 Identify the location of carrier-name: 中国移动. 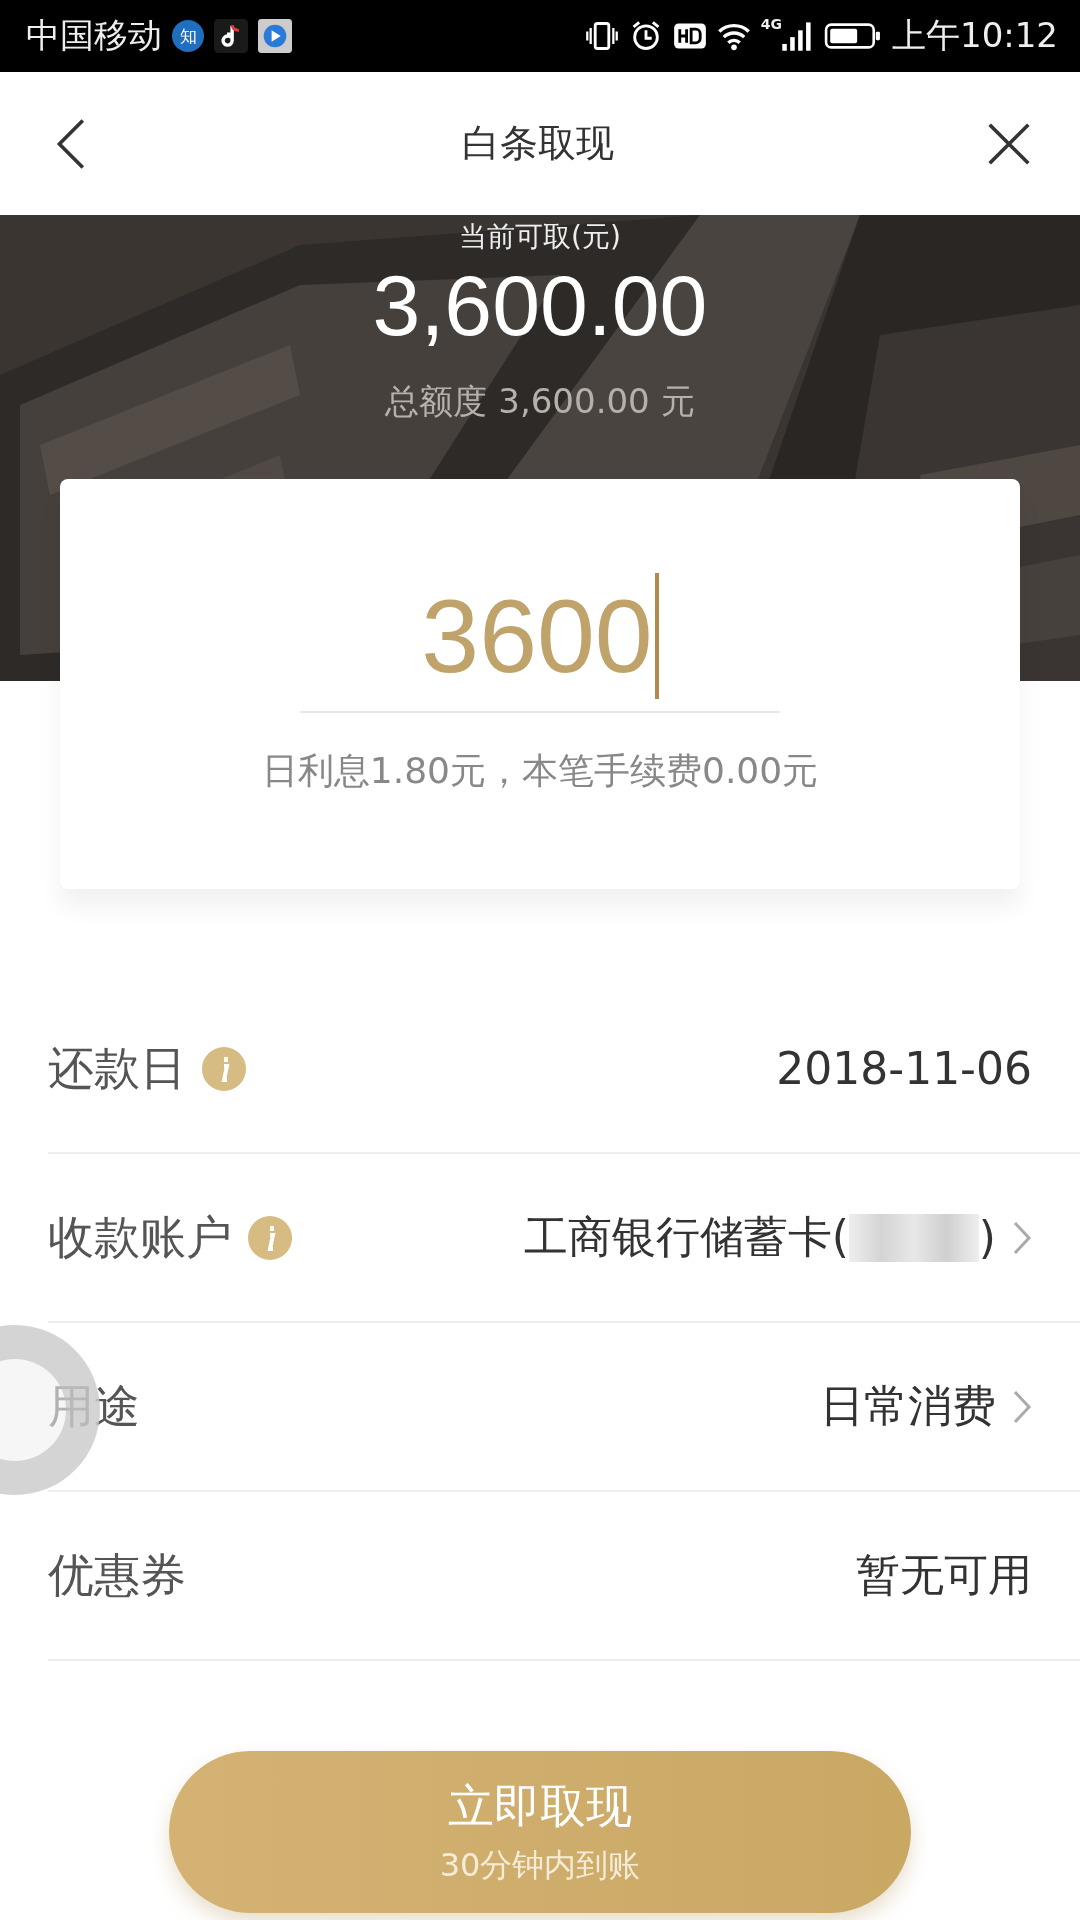
(94, 35).